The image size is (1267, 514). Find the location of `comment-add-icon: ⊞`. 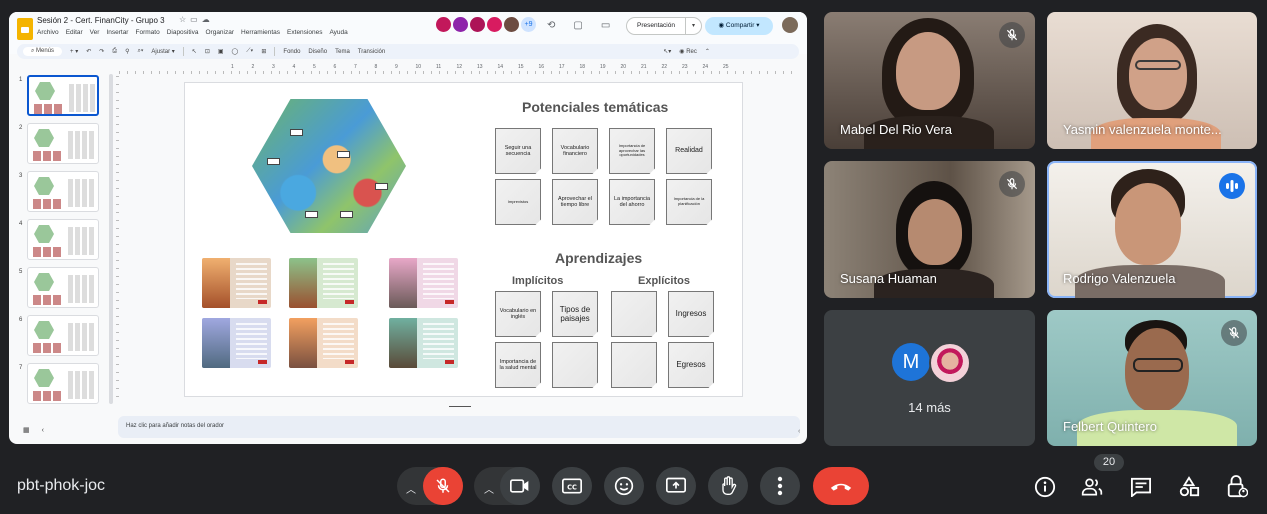

comment-add-icon: ⊞ is located at coordinates (263, 51).